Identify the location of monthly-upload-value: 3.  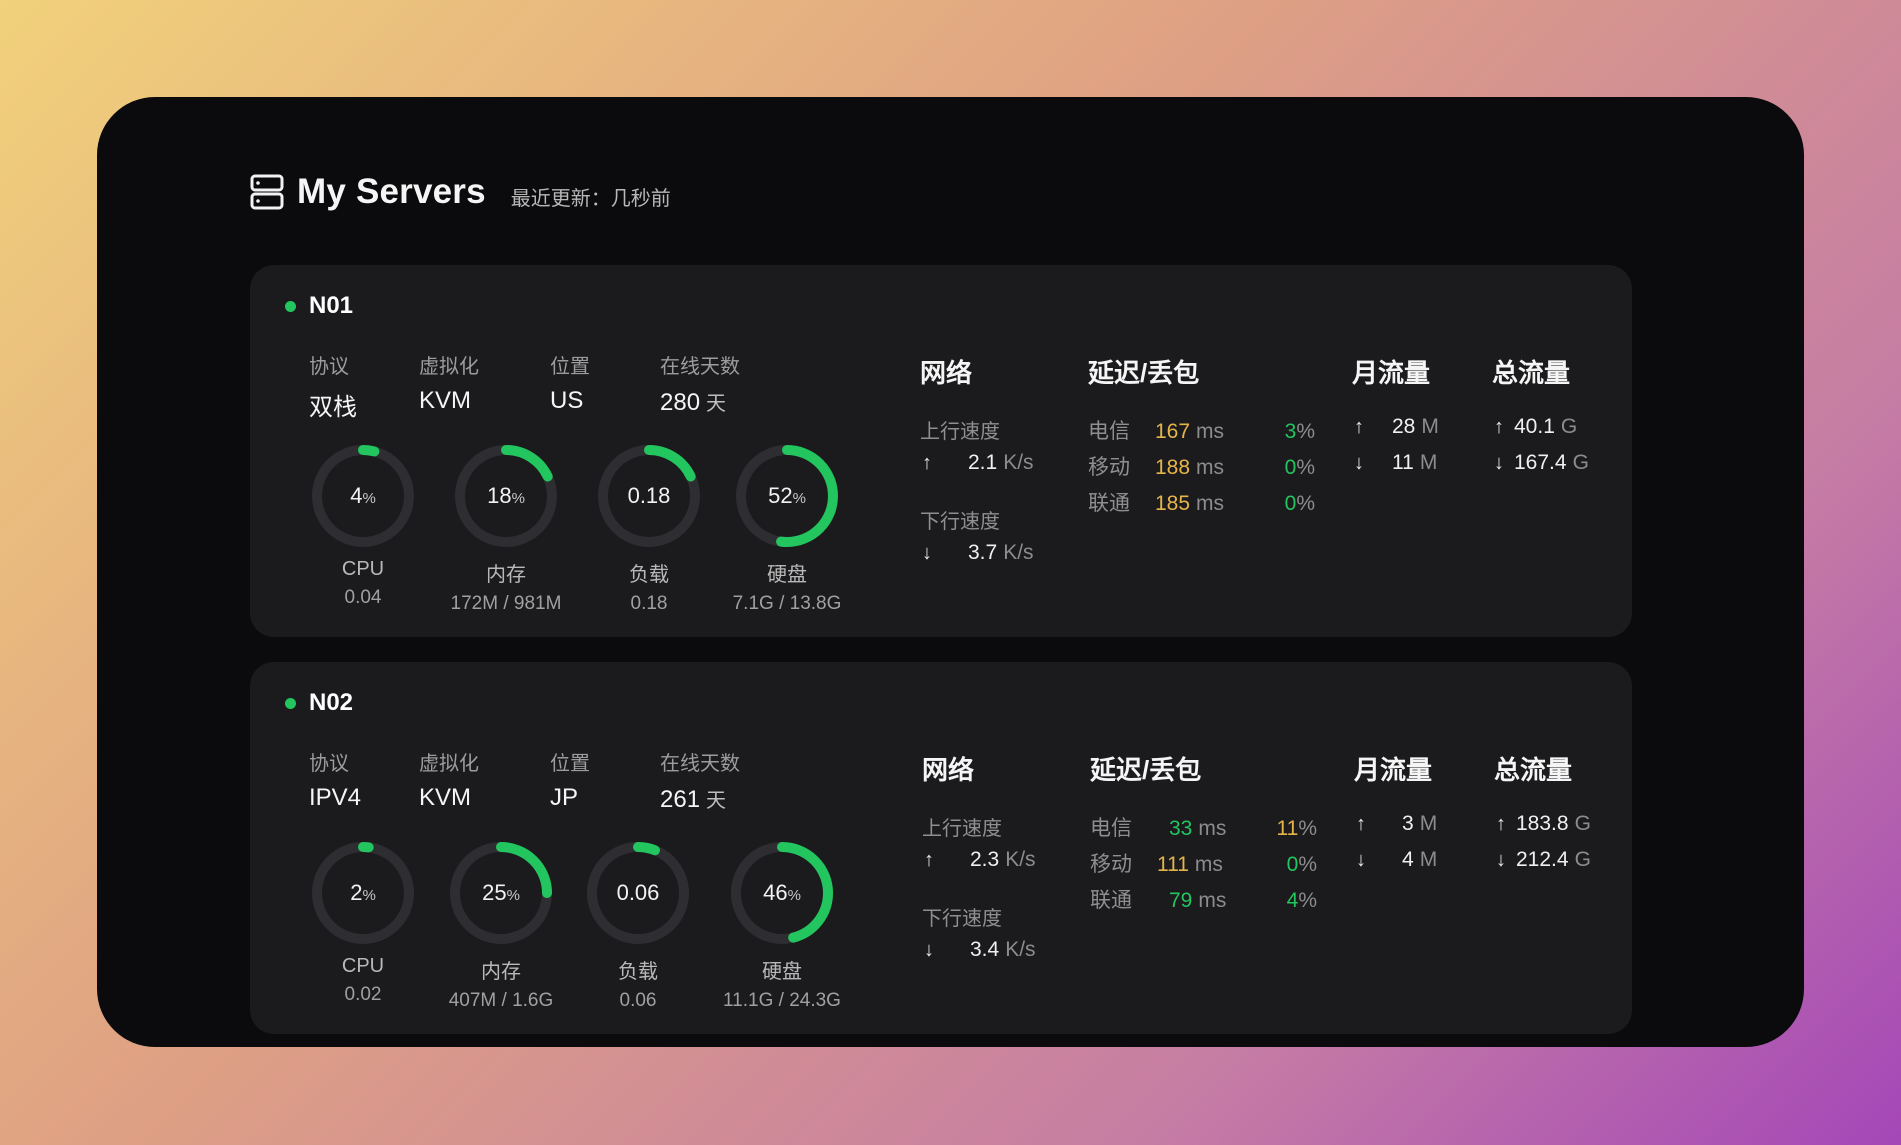
(1408, 823).